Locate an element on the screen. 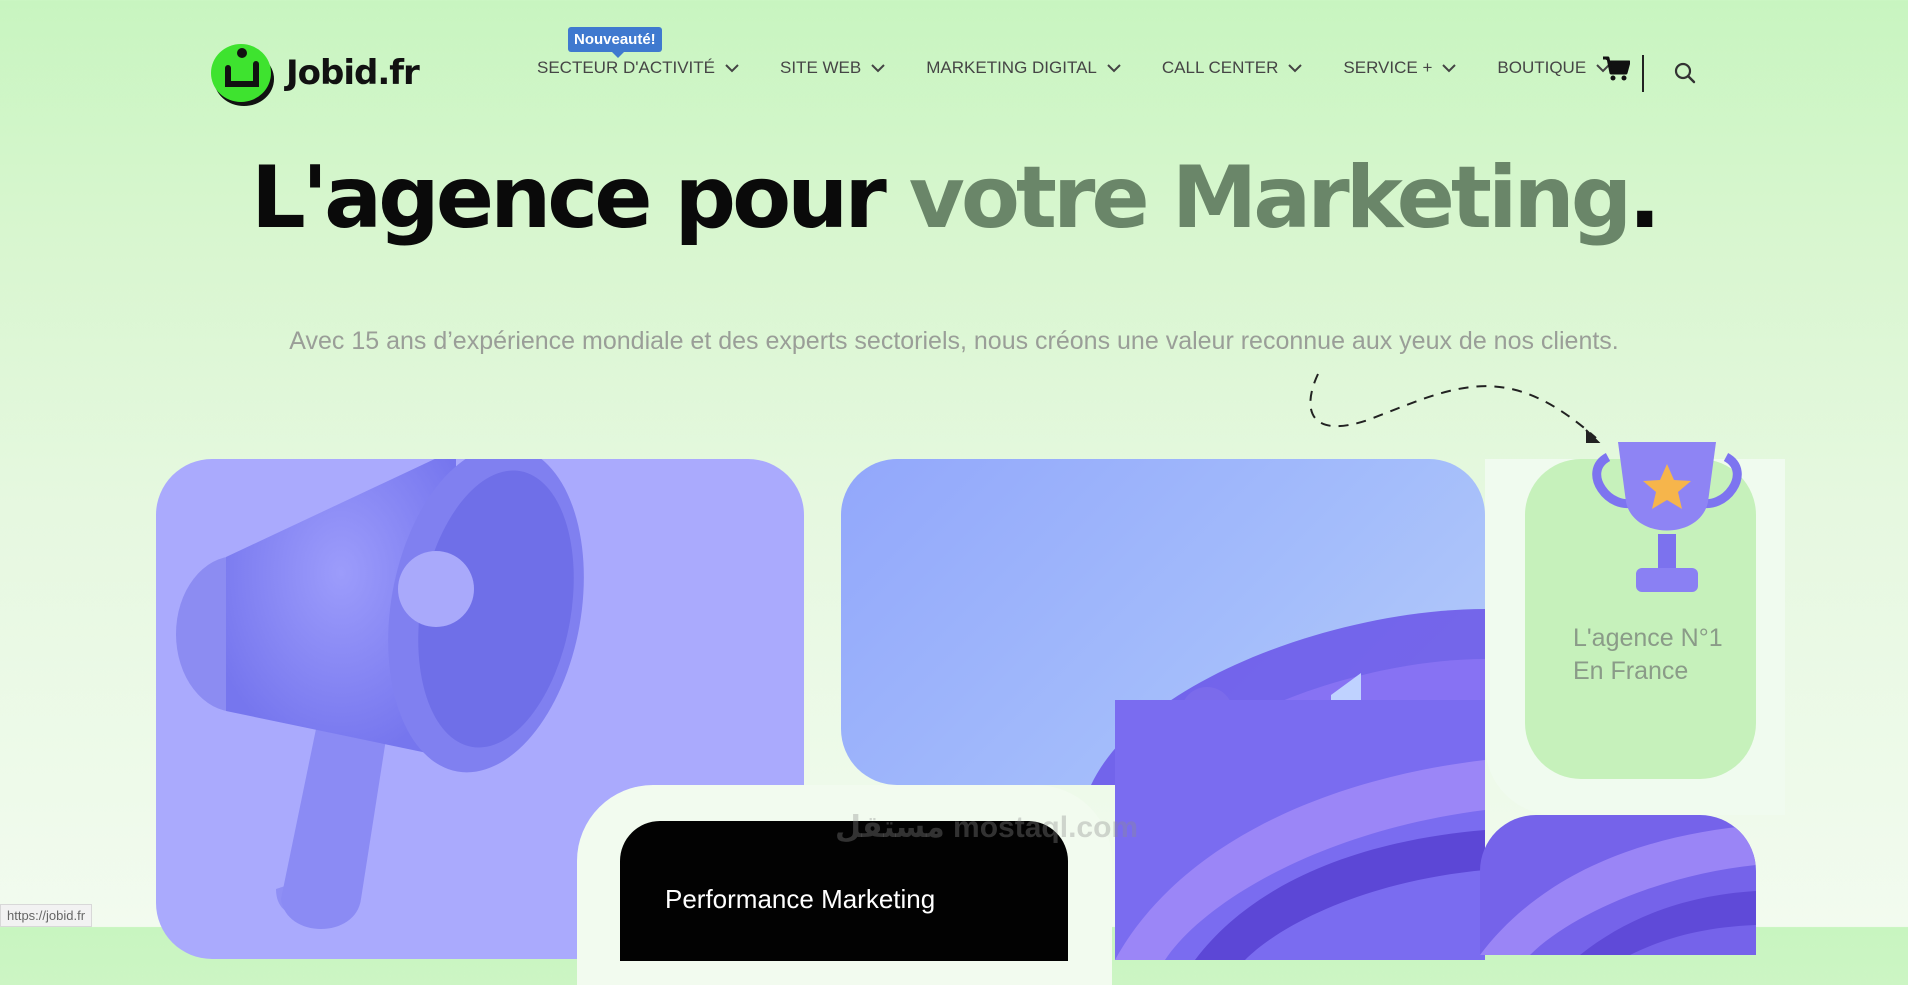 This screenshot has width=1908, height=985. bottom-right-card is located at coordinates (1618, 885).